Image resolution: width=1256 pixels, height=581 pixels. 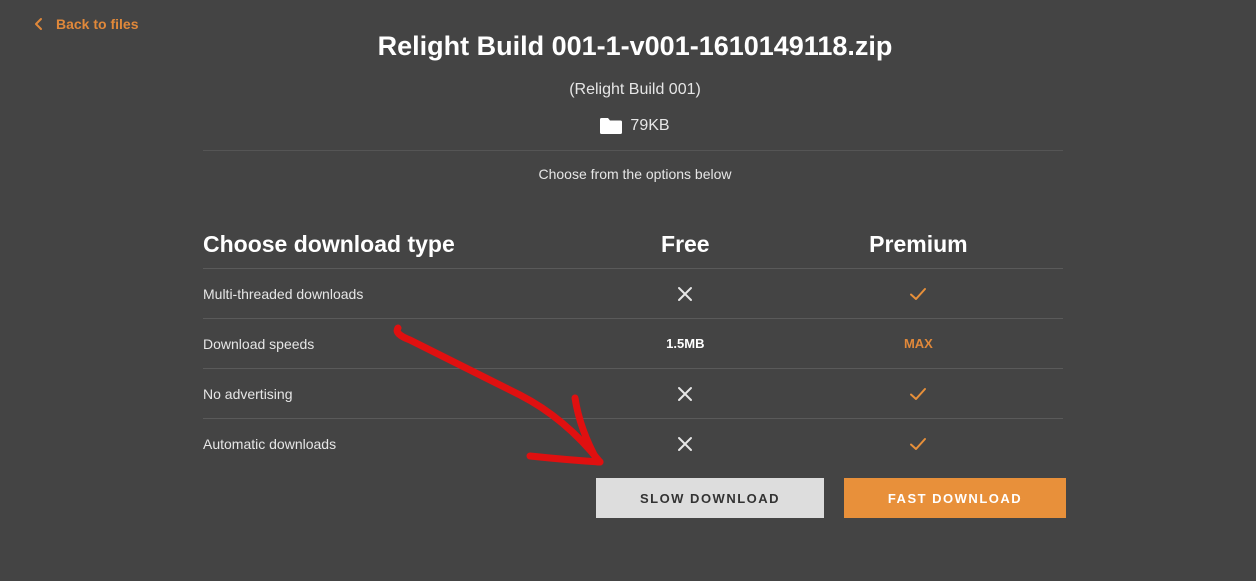 I want to click on table-row: Automatic downloads, so click(x=633, y=443).